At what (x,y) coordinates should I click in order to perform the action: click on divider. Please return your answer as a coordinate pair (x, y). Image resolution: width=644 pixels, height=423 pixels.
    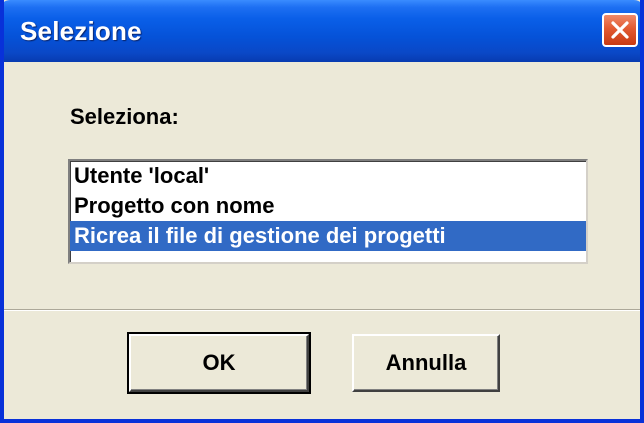
    Looking at the image, I should click on (322, 310).